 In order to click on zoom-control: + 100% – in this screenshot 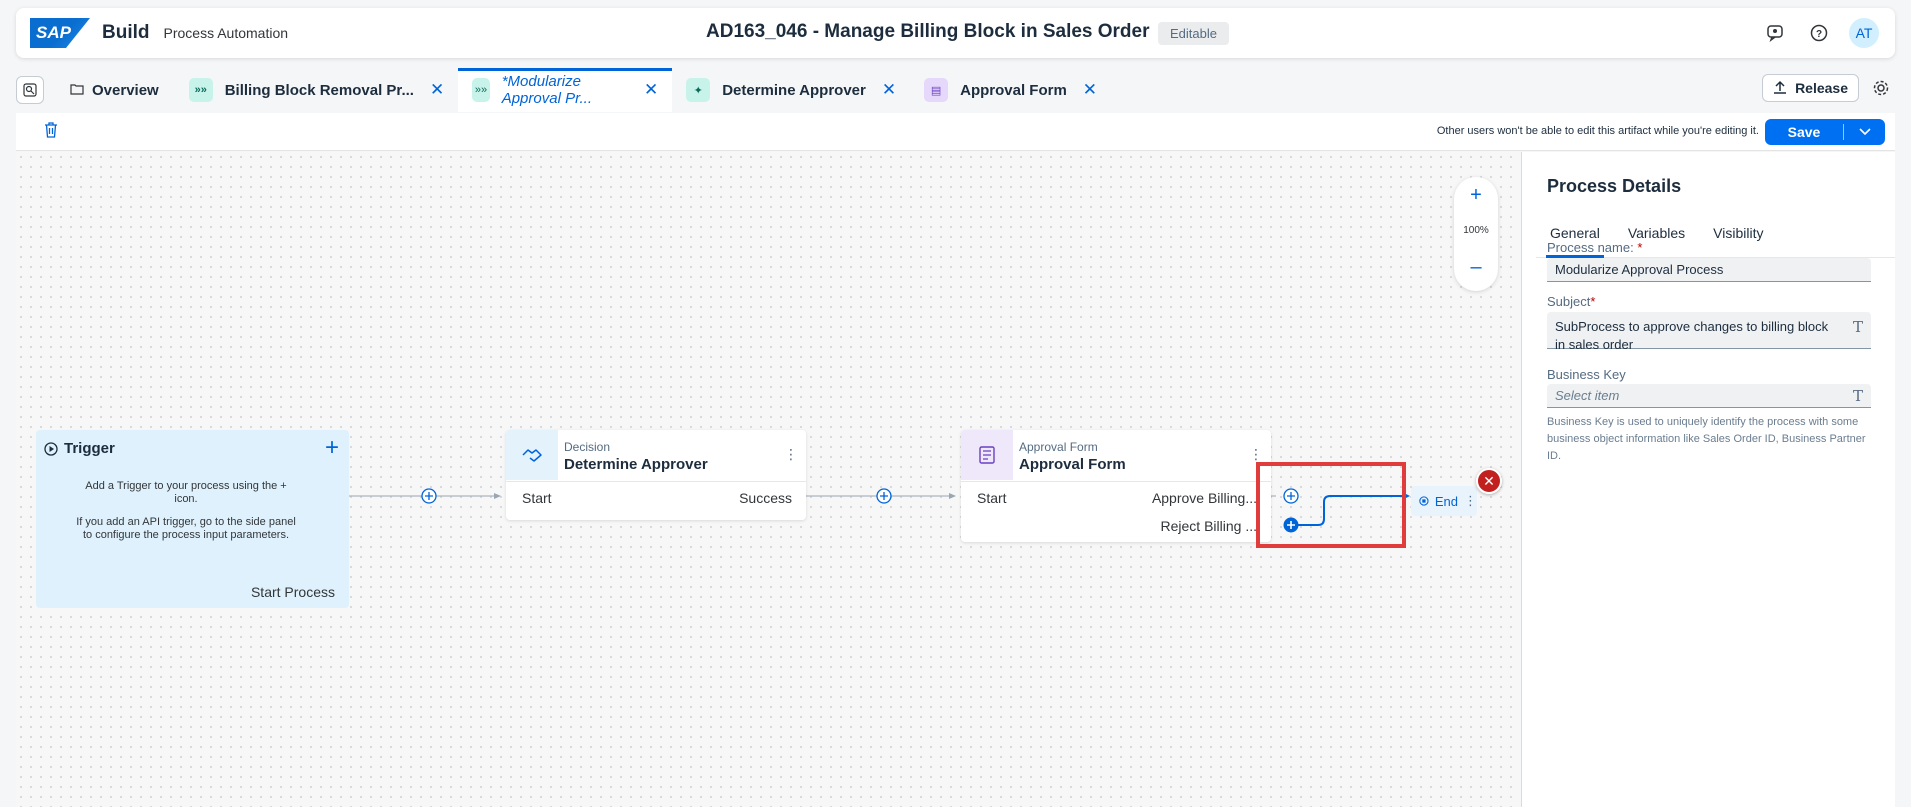, I will do `click(1476, 234)`.